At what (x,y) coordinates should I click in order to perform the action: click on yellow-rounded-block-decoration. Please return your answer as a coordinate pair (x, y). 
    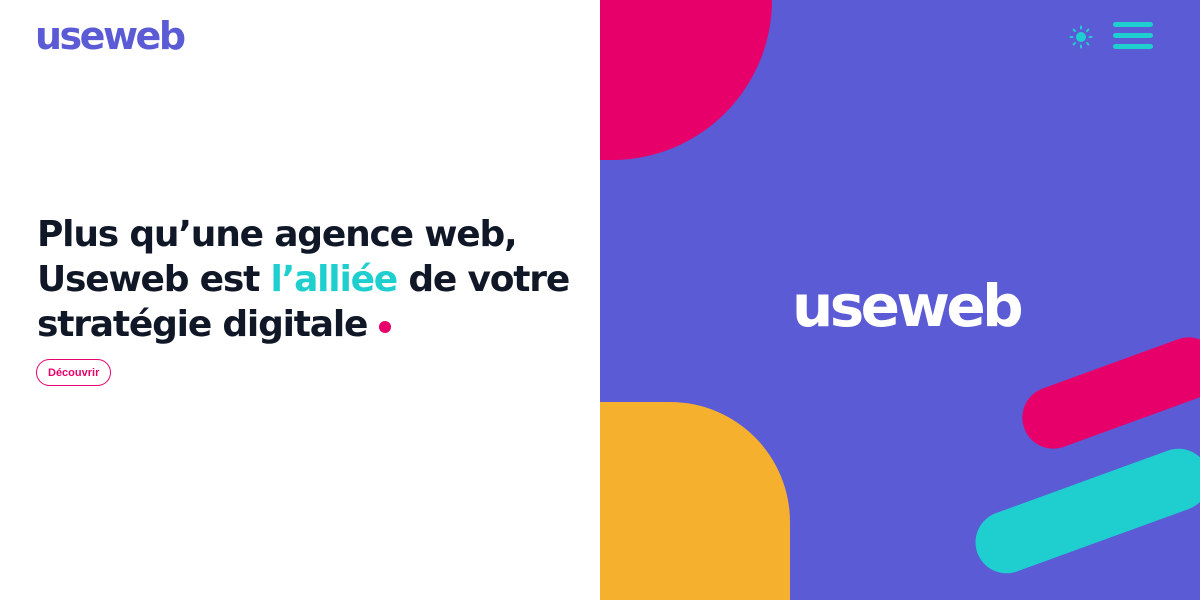
    Looking at the image, I should click on (695, 501).